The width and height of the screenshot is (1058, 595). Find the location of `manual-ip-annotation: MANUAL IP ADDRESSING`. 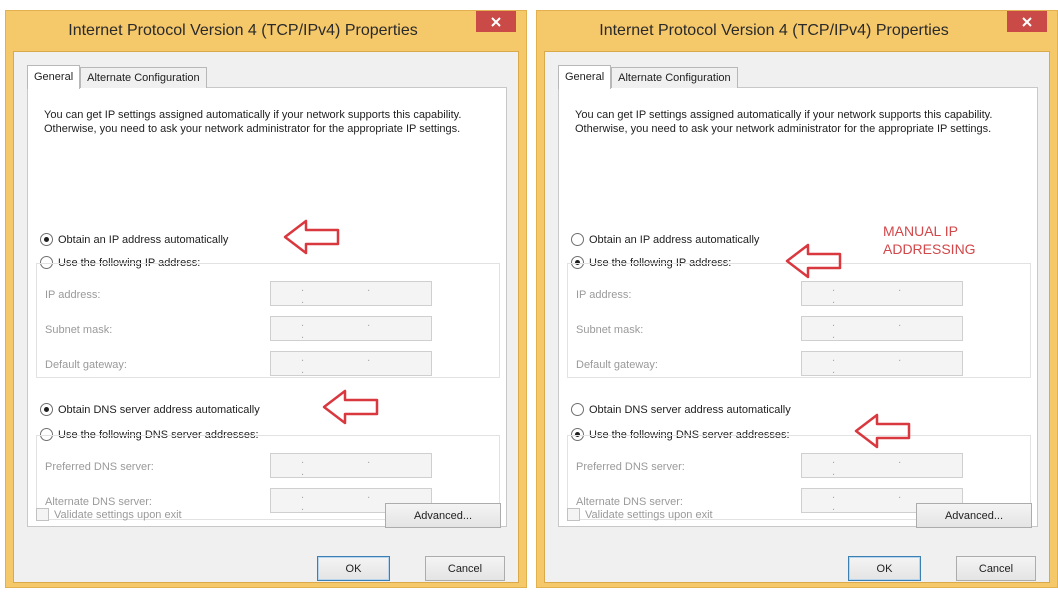

manual-ip-annotation: MANUAL IP ADDRESSING is located at coordinates (929, 240).